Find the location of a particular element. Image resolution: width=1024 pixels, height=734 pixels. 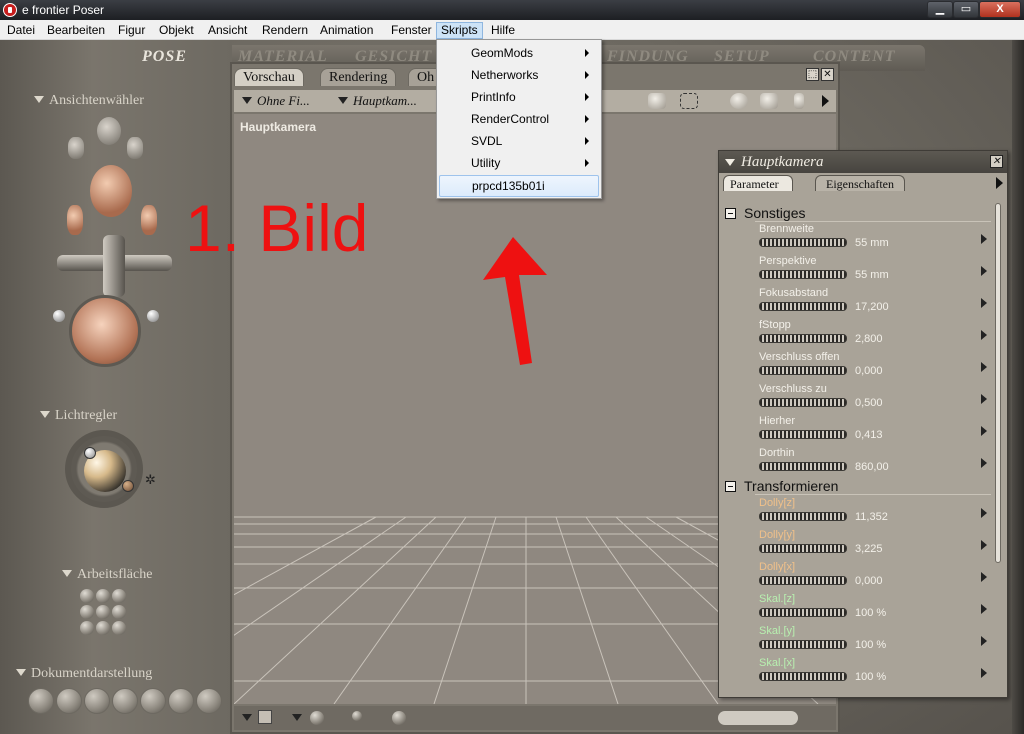

menu-item-svdl: SVDL is located at coordinates (519, 141).